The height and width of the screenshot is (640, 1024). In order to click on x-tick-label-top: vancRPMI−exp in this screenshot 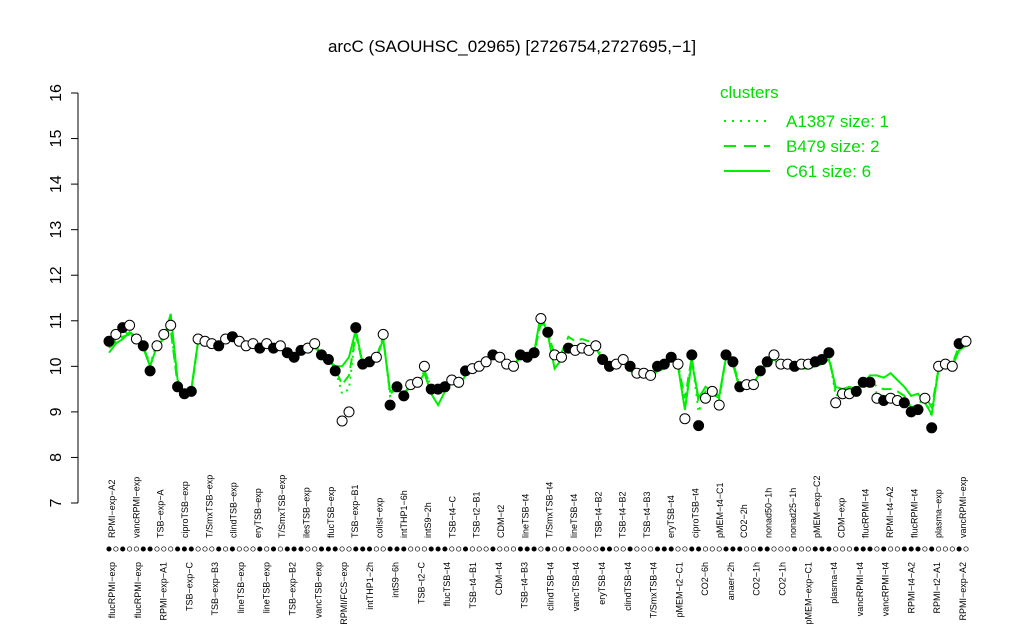, I will do `click(136, 507)`.